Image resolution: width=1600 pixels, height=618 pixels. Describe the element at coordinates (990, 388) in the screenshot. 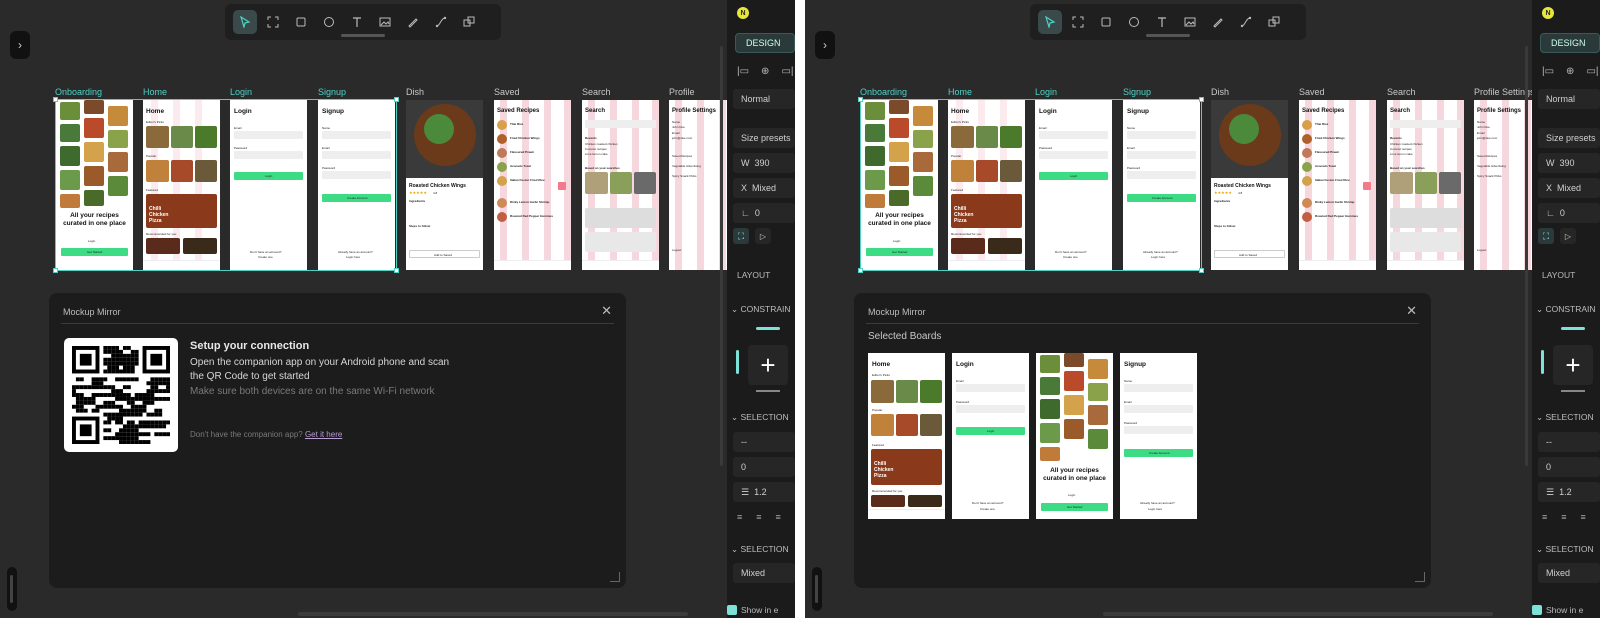

I see `sb-login-email-field` at that location.